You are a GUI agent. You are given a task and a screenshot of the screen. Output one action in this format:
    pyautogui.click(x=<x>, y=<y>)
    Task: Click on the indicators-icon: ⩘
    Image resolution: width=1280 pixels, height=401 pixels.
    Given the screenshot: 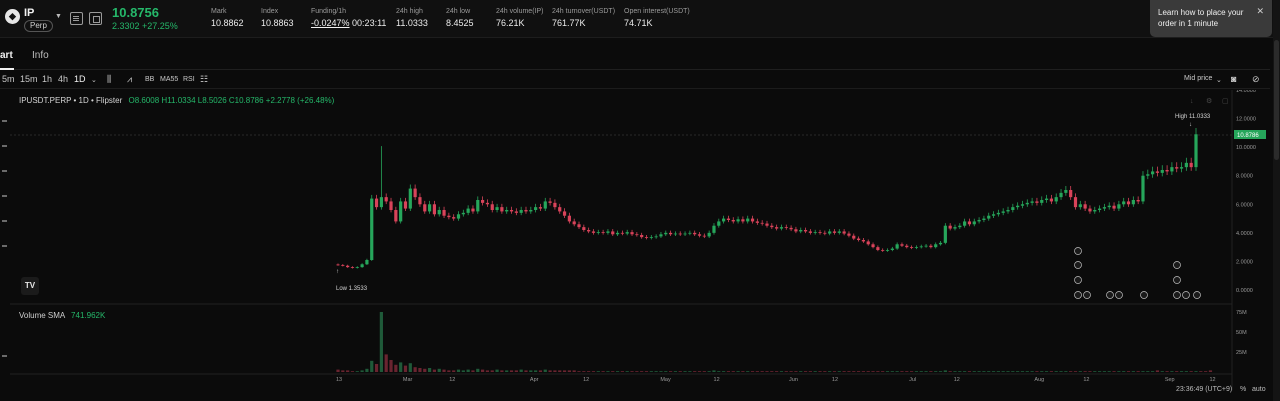 What is the action you would take?
    pyautogui.click(x=129, y=79)
    